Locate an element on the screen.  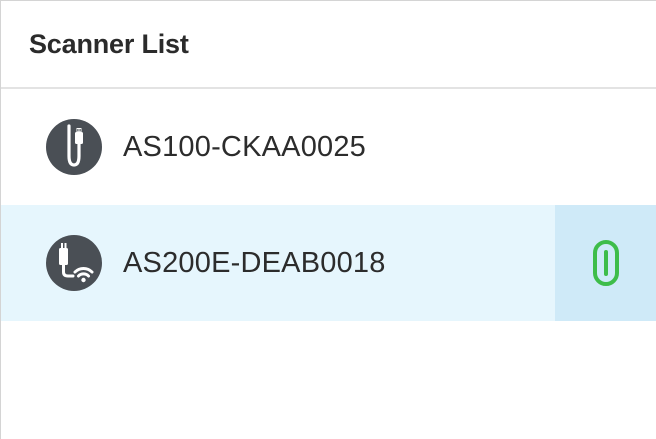
usb-scanner-icon is located at coordinates (74, 147).